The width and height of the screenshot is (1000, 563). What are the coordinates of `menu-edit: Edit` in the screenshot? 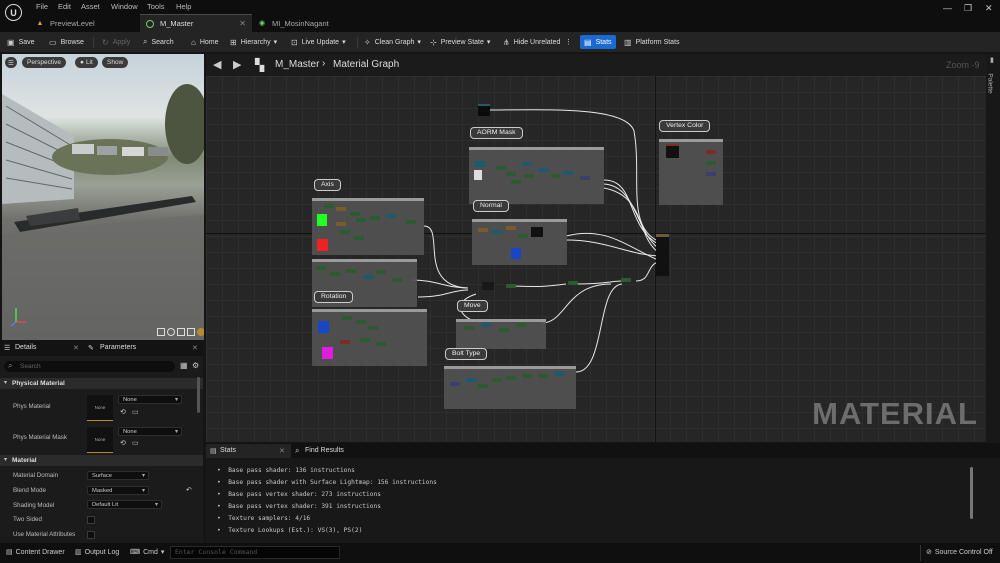 It's located at (64, 6).